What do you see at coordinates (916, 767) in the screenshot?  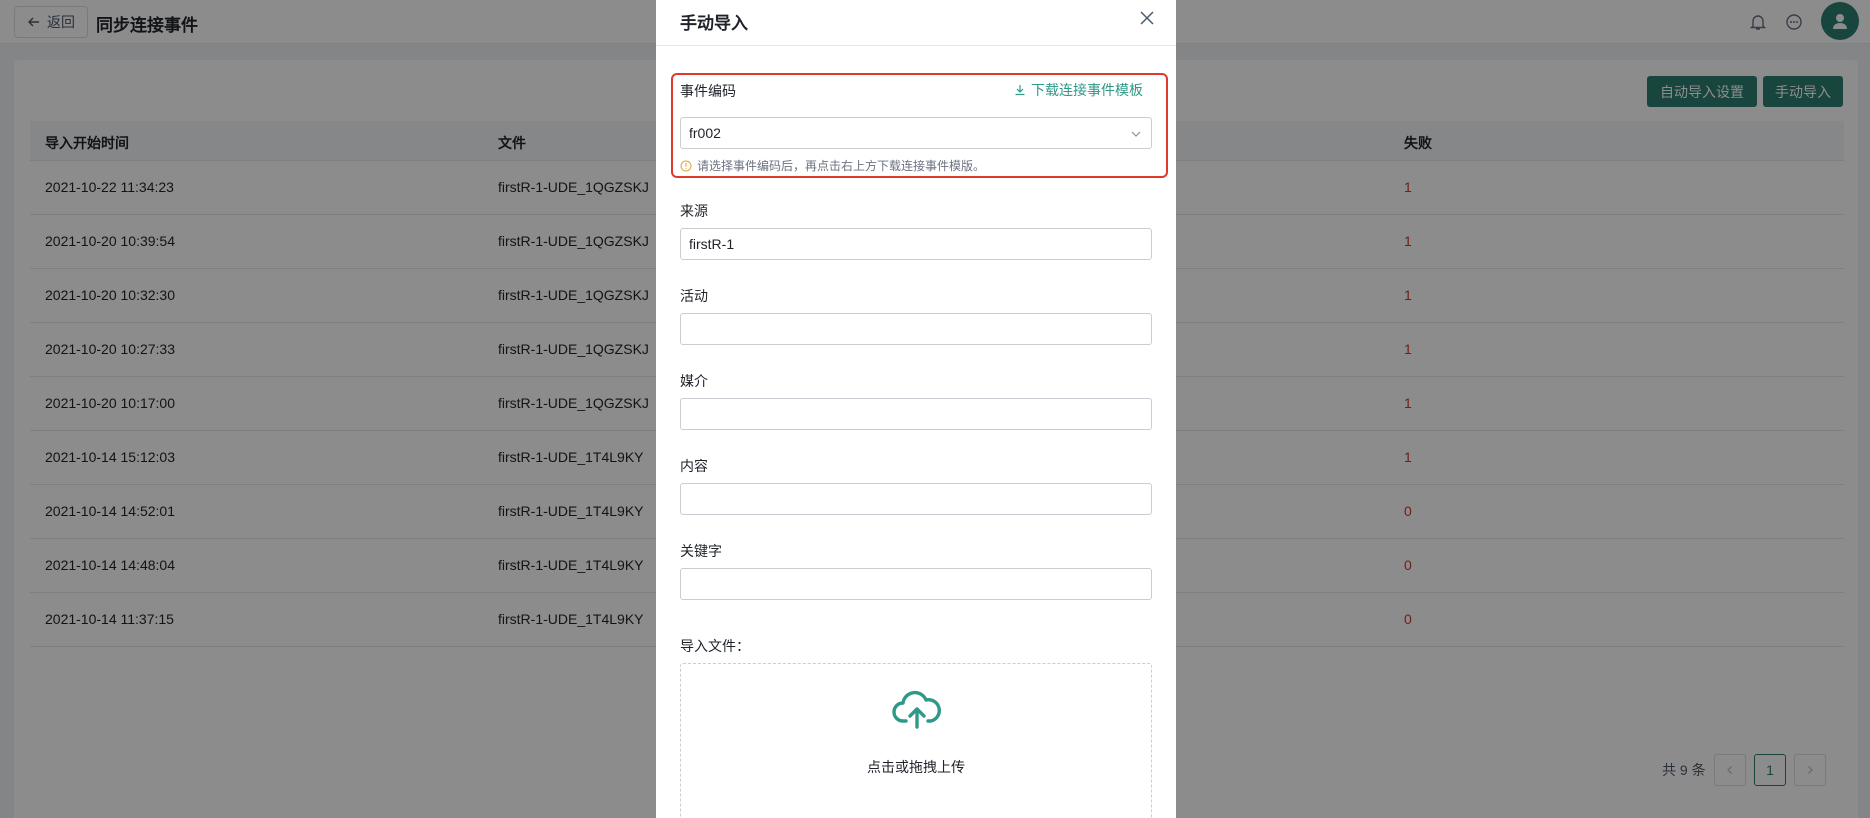 I see `upload-text: 点击或拖拽上传` at bounding box center [916, 767].